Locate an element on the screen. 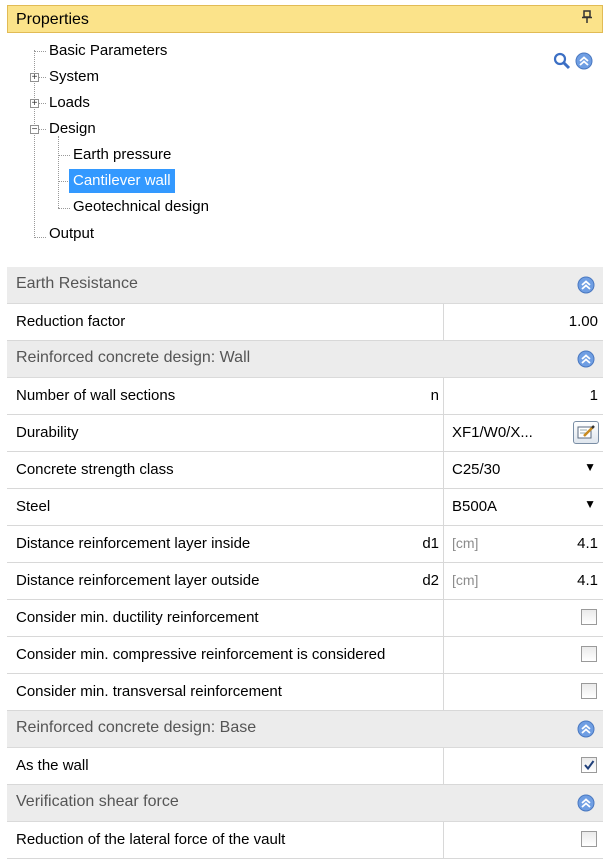 This screenshot has width=608, height=859. property-symbol: n is located at coordinates (434, 395).